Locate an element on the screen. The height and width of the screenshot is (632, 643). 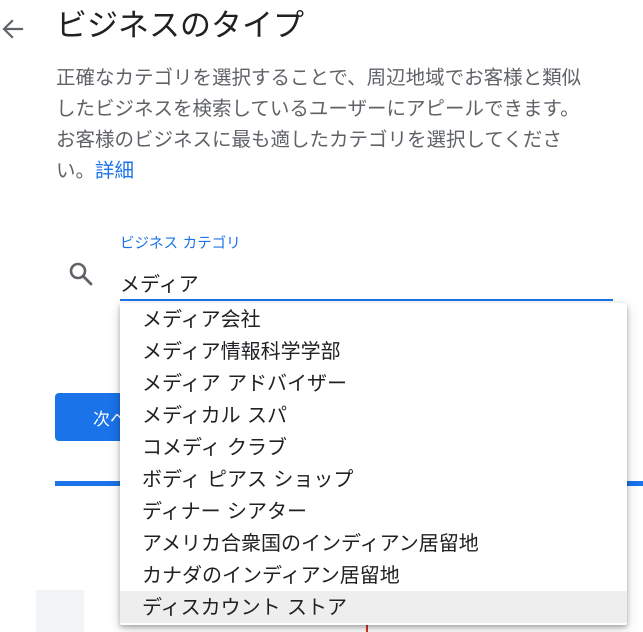
suggestion-option: メディア アドバイザー is located at coordinates (373, 383).